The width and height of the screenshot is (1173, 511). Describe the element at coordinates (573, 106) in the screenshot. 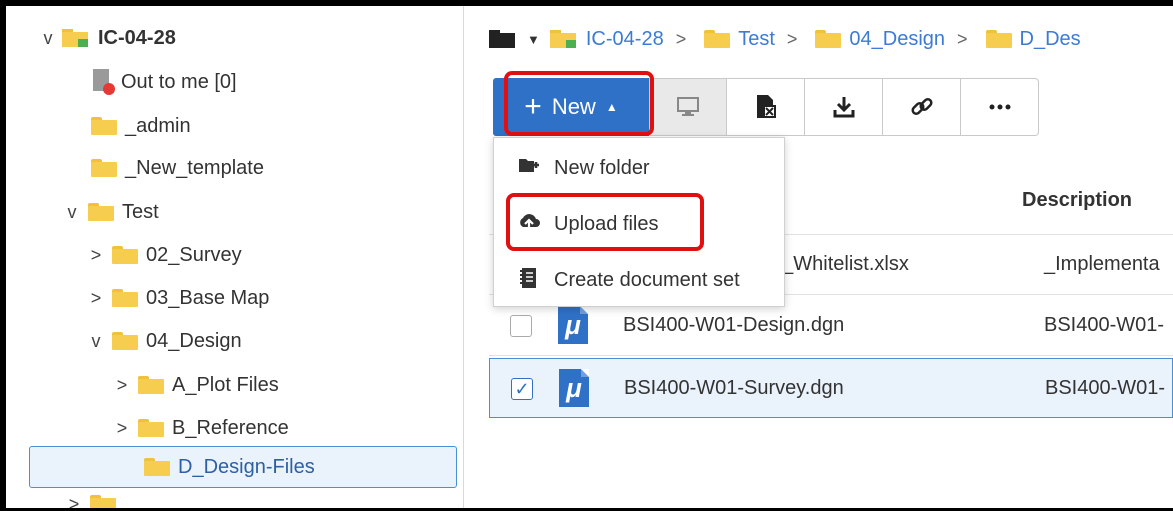

I see `new-button-label: New` at that location.